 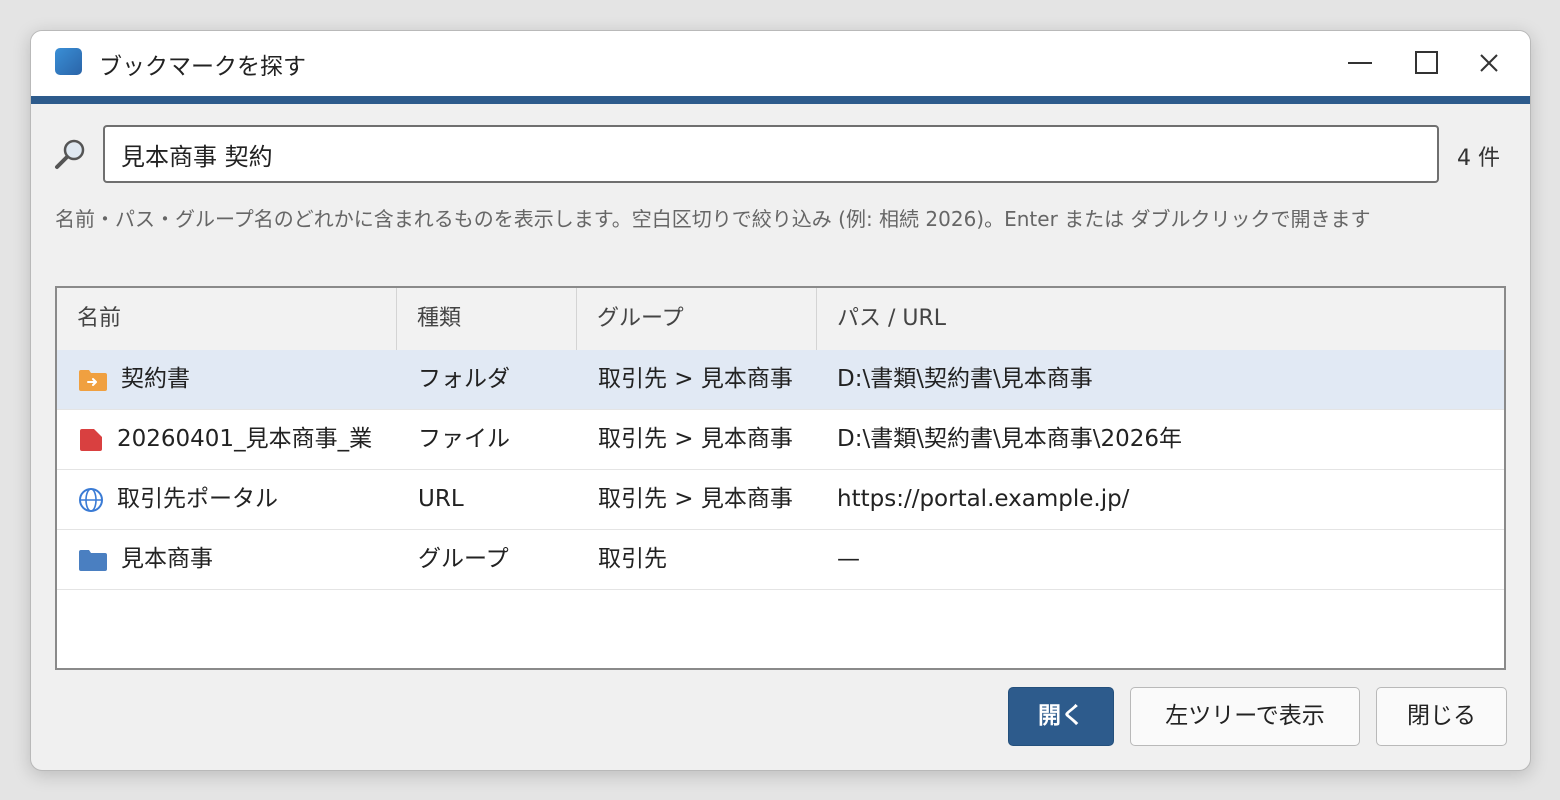 I want to click on maximize-icon, so click(x=1426, y=62).